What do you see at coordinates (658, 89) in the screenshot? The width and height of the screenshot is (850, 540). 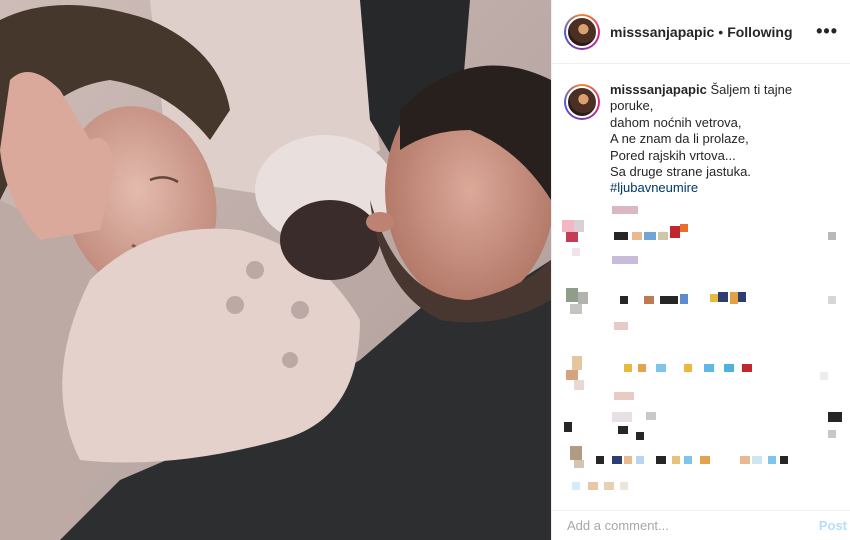 I see `caption-username: misssanjapapic` at bounding box center [658, 89].